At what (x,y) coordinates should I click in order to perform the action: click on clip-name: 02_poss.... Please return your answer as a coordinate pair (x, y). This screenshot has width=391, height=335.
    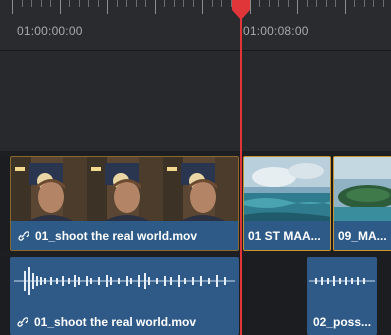
    Looking at the image, I should click on (342, 322).